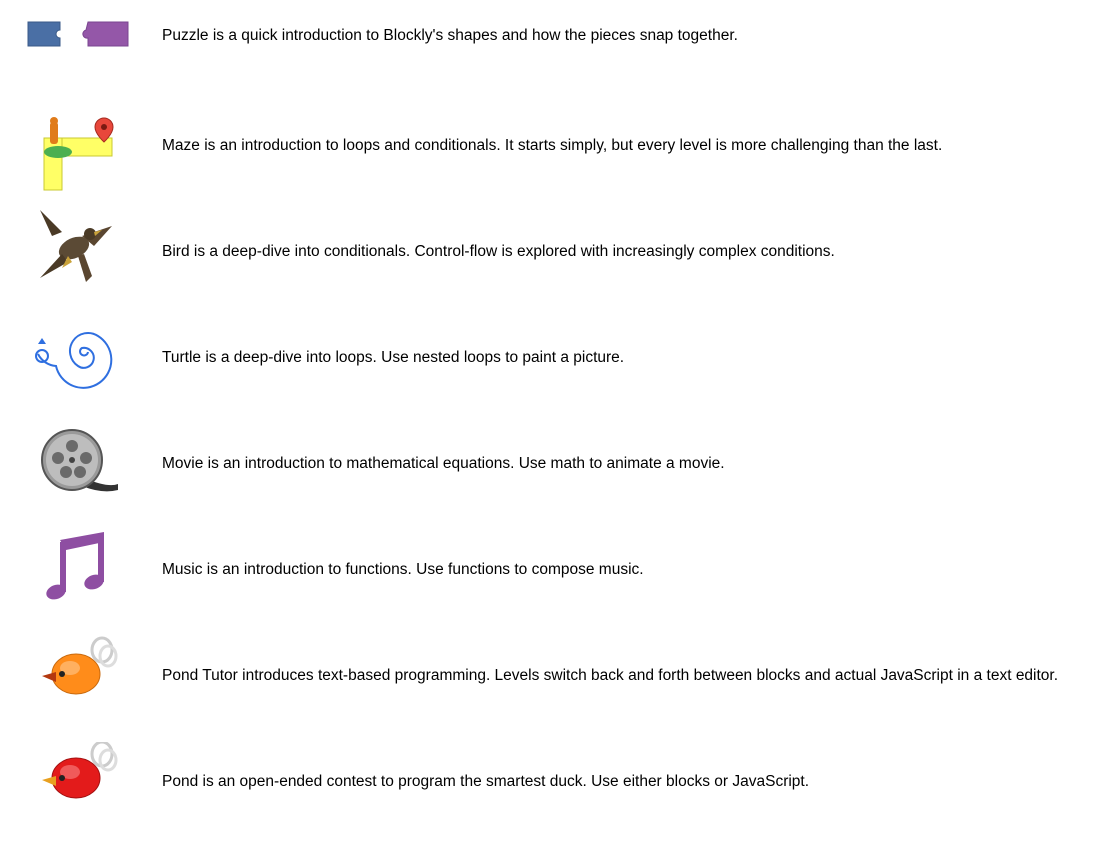  Describe the element at coordinates (78, 156) in the screenshot. I see `maze-pegman-icon` at that location.